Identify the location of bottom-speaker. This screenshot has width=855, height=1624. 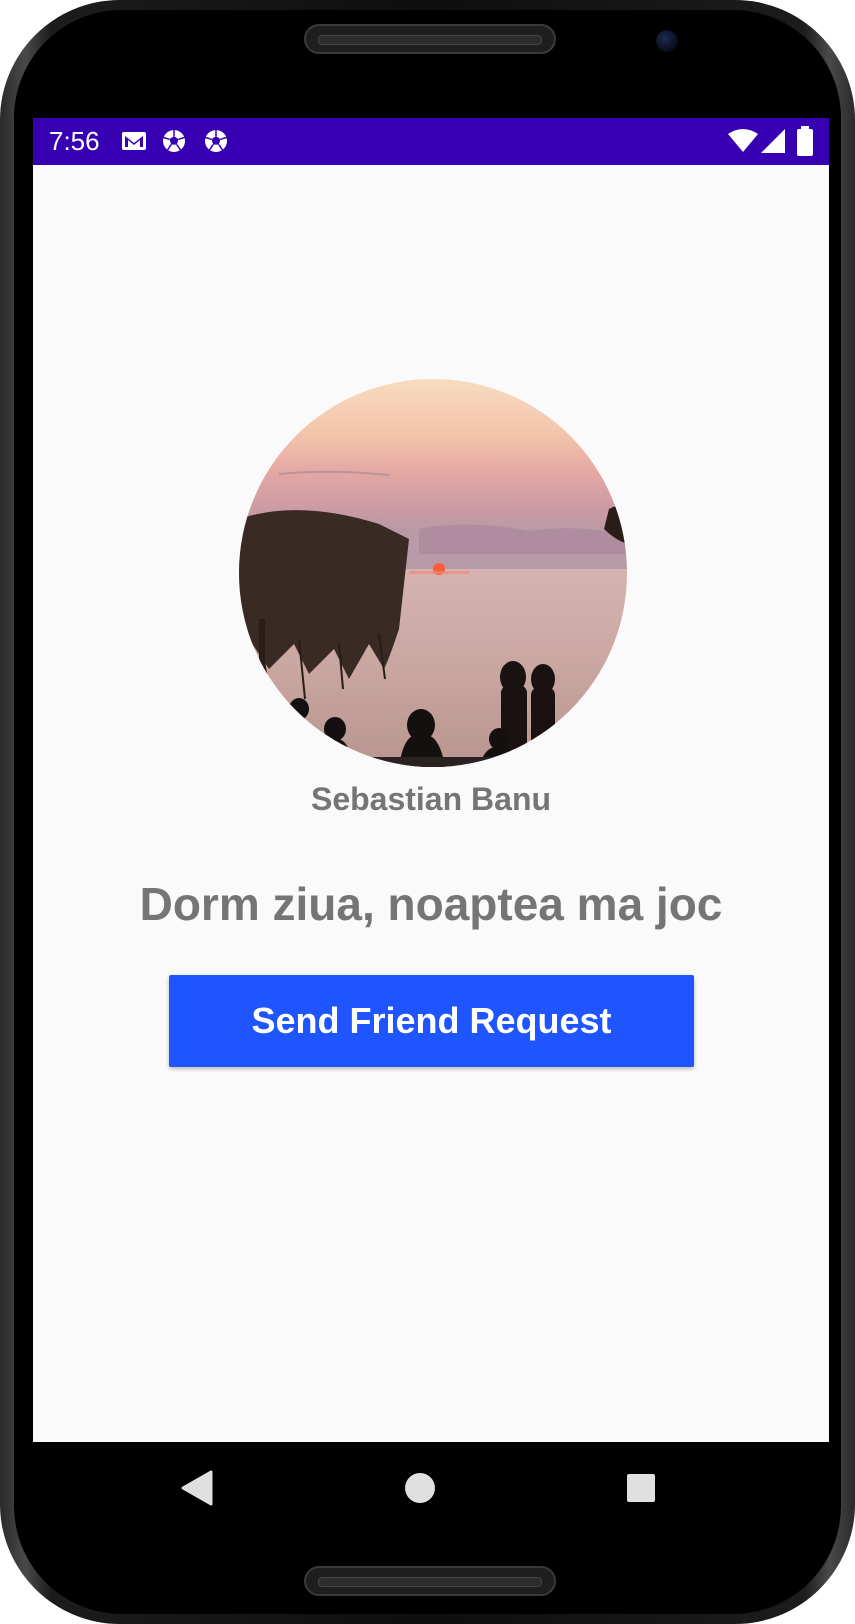
(430, 1581).